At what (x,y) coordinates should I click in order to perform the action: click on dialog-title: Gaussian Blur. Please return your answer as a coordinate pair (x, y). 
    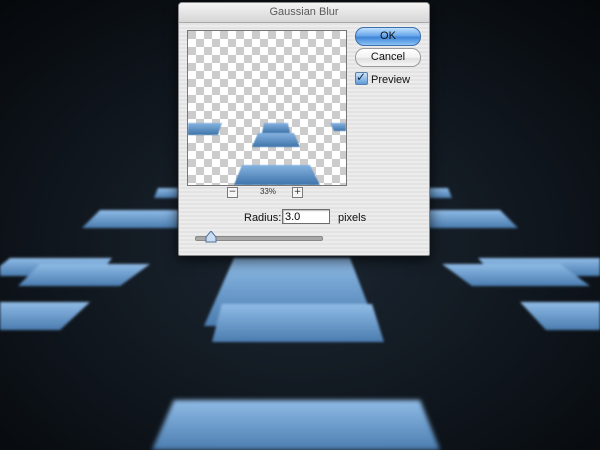
    Looking at the image, I should click on (304, 13).